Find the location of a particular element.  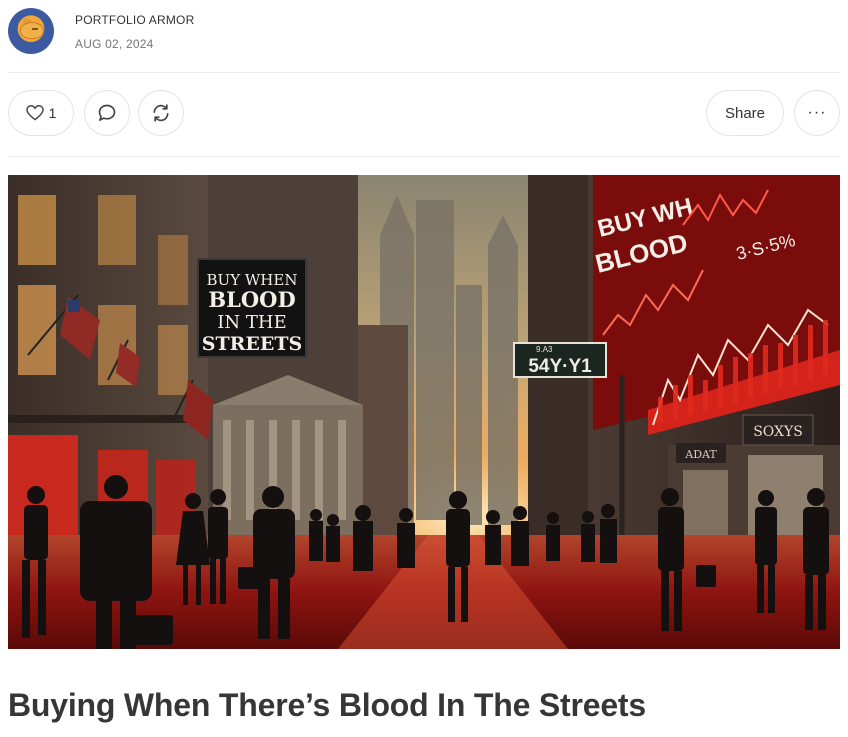

store-sign: SOXYS is located at coordinates (778, 432).